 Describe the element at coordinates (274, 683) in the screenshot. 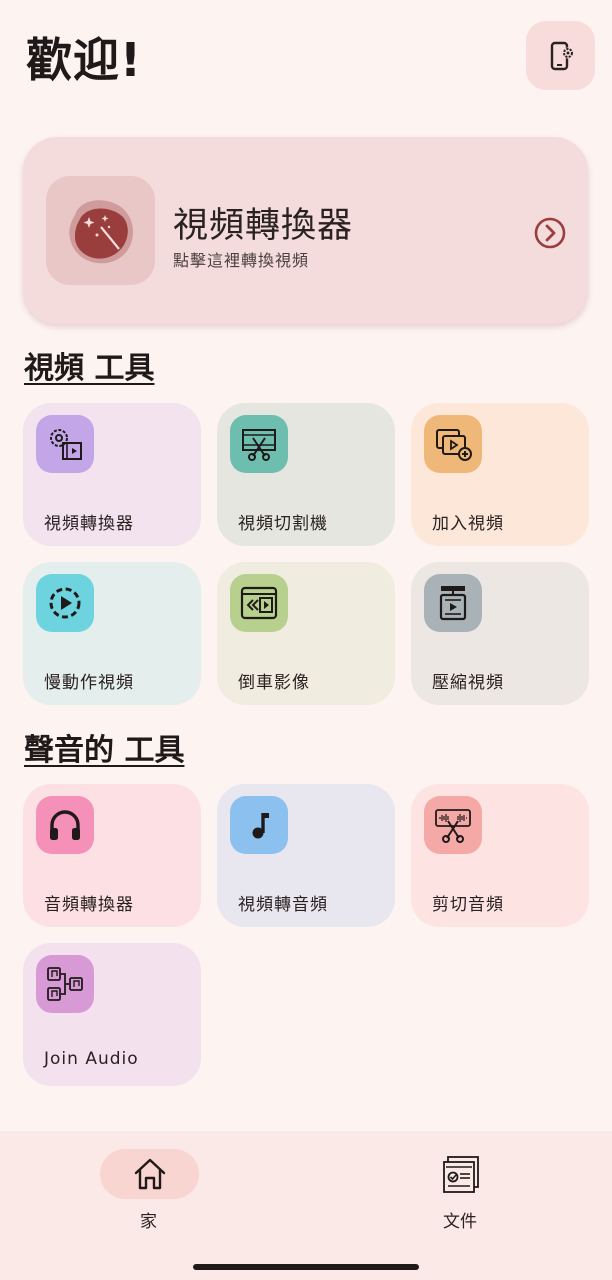

I see `tile-label: 倒車影像` at that location.